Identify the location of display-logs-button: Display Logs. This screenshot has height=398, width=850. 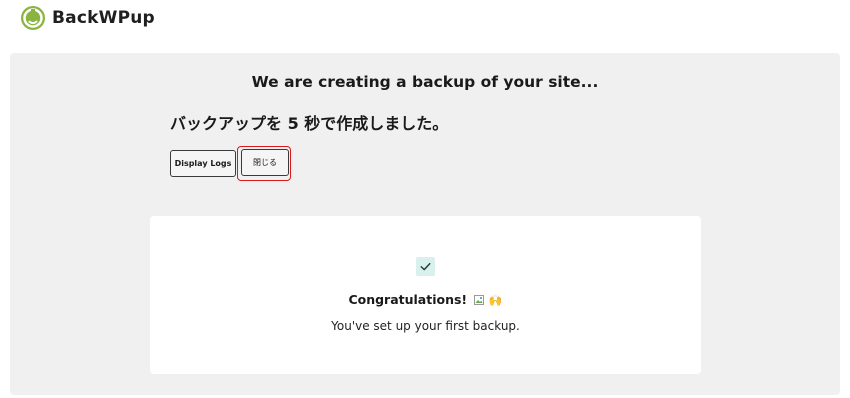
(203, 163).